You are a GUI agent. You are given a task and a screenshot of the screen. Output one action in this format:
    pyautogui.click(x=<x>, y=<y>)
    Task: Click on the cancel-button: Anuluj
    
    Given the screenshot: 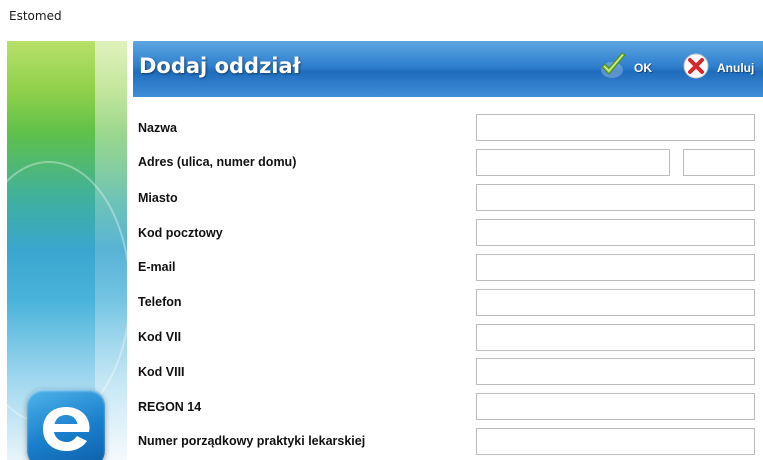 What is the action you would take?
    pyautogui.click(x=717, y=68)
    